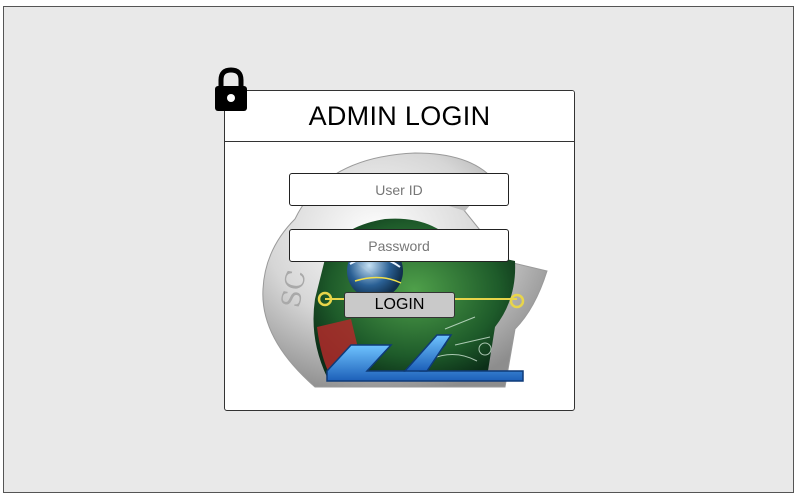  What do you see at coordinates (231, 89) in the screenshot?
I see `lock-icon` at bounding box center [231, 89].